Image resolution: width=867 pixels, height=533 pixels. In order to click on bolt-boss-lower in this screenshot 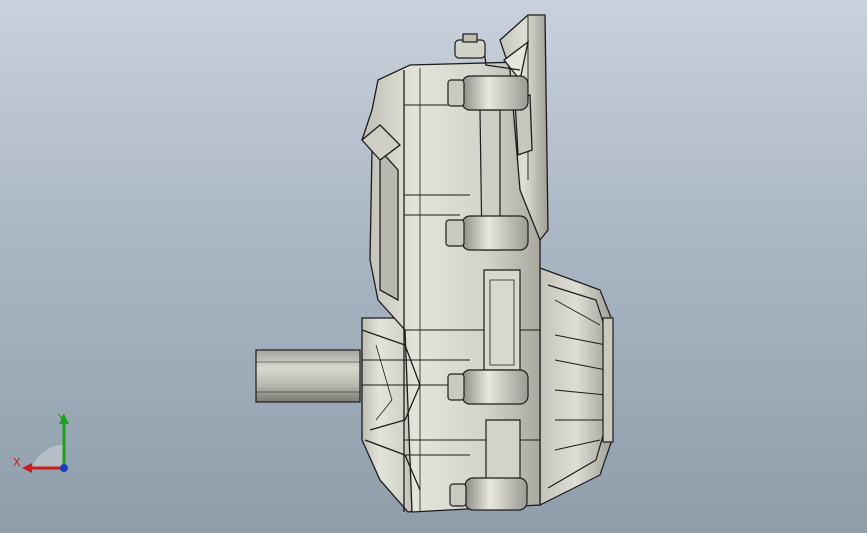, I will do `click(488, 387)`.